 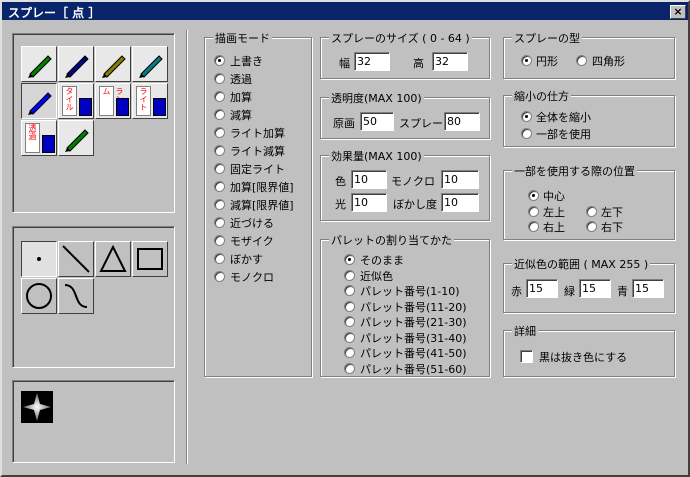 I want to click on tool-button-7: ライト, so click(x=150, y=101).